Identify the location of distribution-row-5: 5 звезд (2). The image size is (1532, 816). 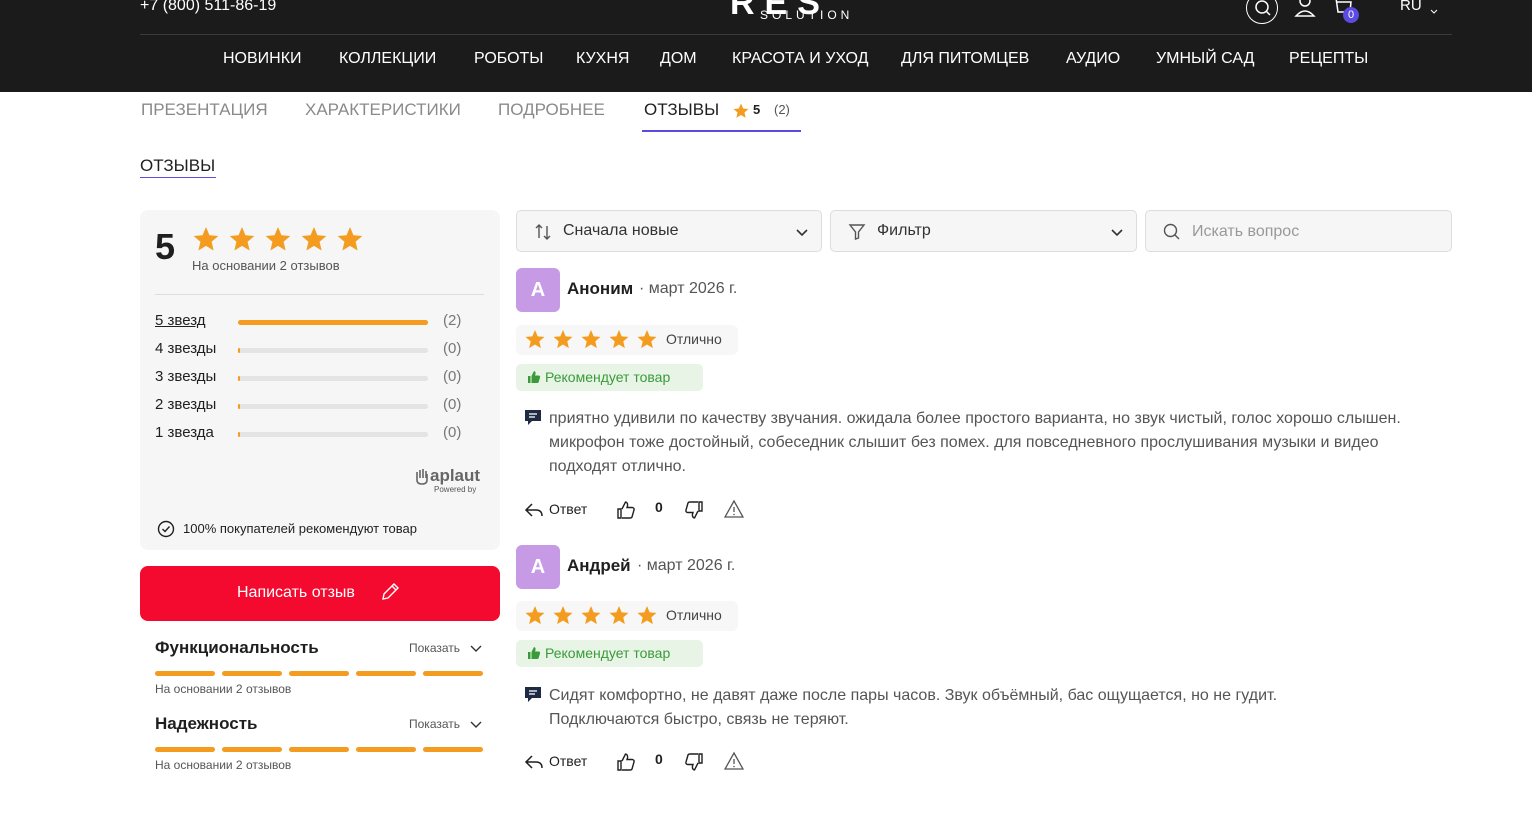
(310, 322).